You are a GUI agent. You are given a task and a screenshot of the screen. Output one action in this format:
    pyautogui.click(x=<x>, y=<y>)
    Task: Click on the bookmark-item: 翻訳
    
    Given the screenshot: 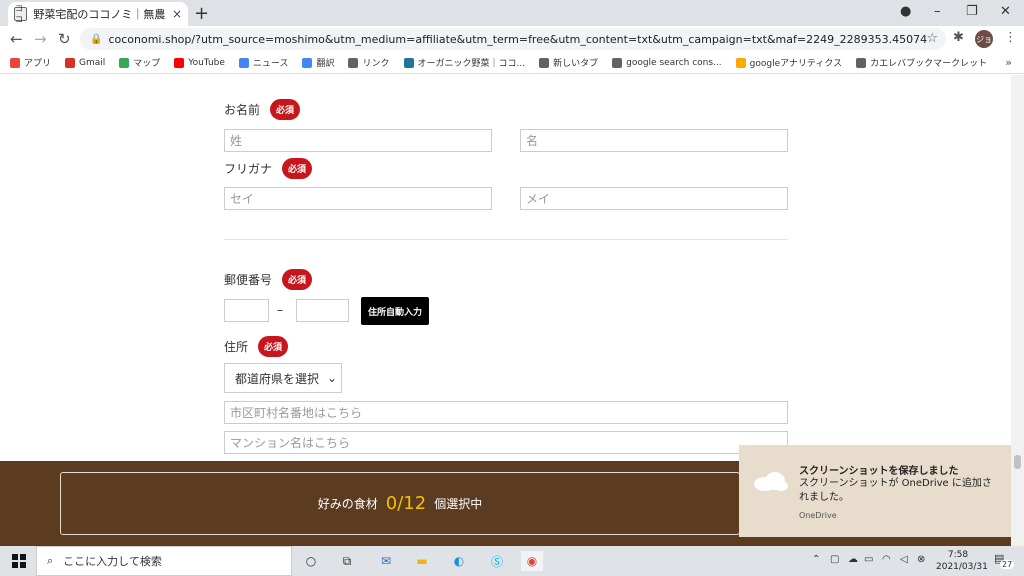 What is the action you would take?
    pyautogui.click(x=318, y=62)
    